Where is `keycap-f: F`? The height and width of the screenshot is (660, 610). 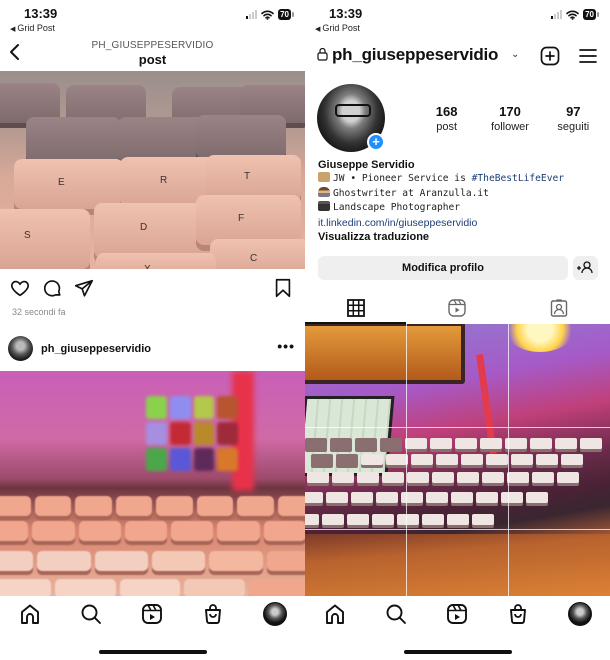 keycap-f: F is located at coordinates (248, 220).